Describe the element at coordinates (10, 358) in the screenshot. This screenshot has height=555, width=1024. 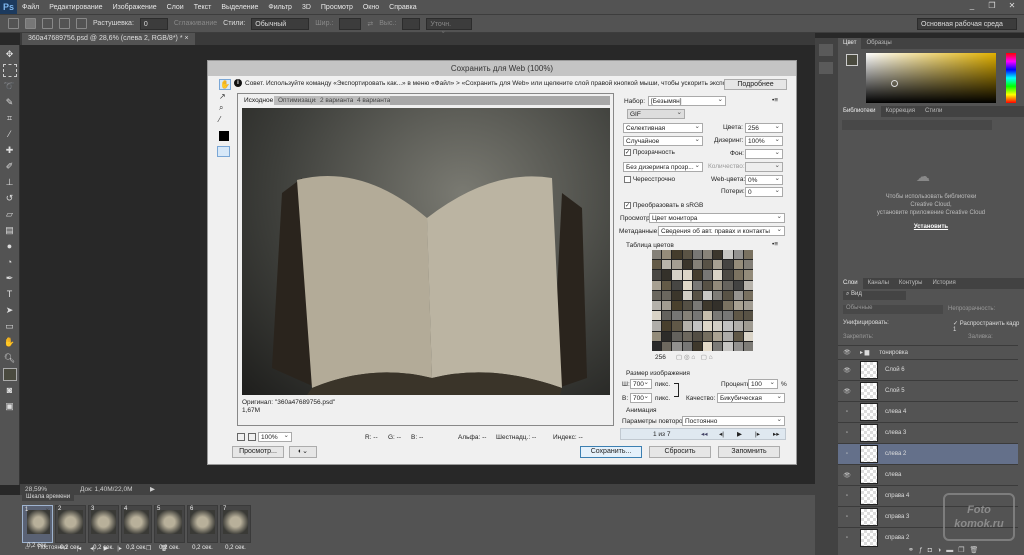
I see `zoom-tool-icon: 🔍︎` at that location.